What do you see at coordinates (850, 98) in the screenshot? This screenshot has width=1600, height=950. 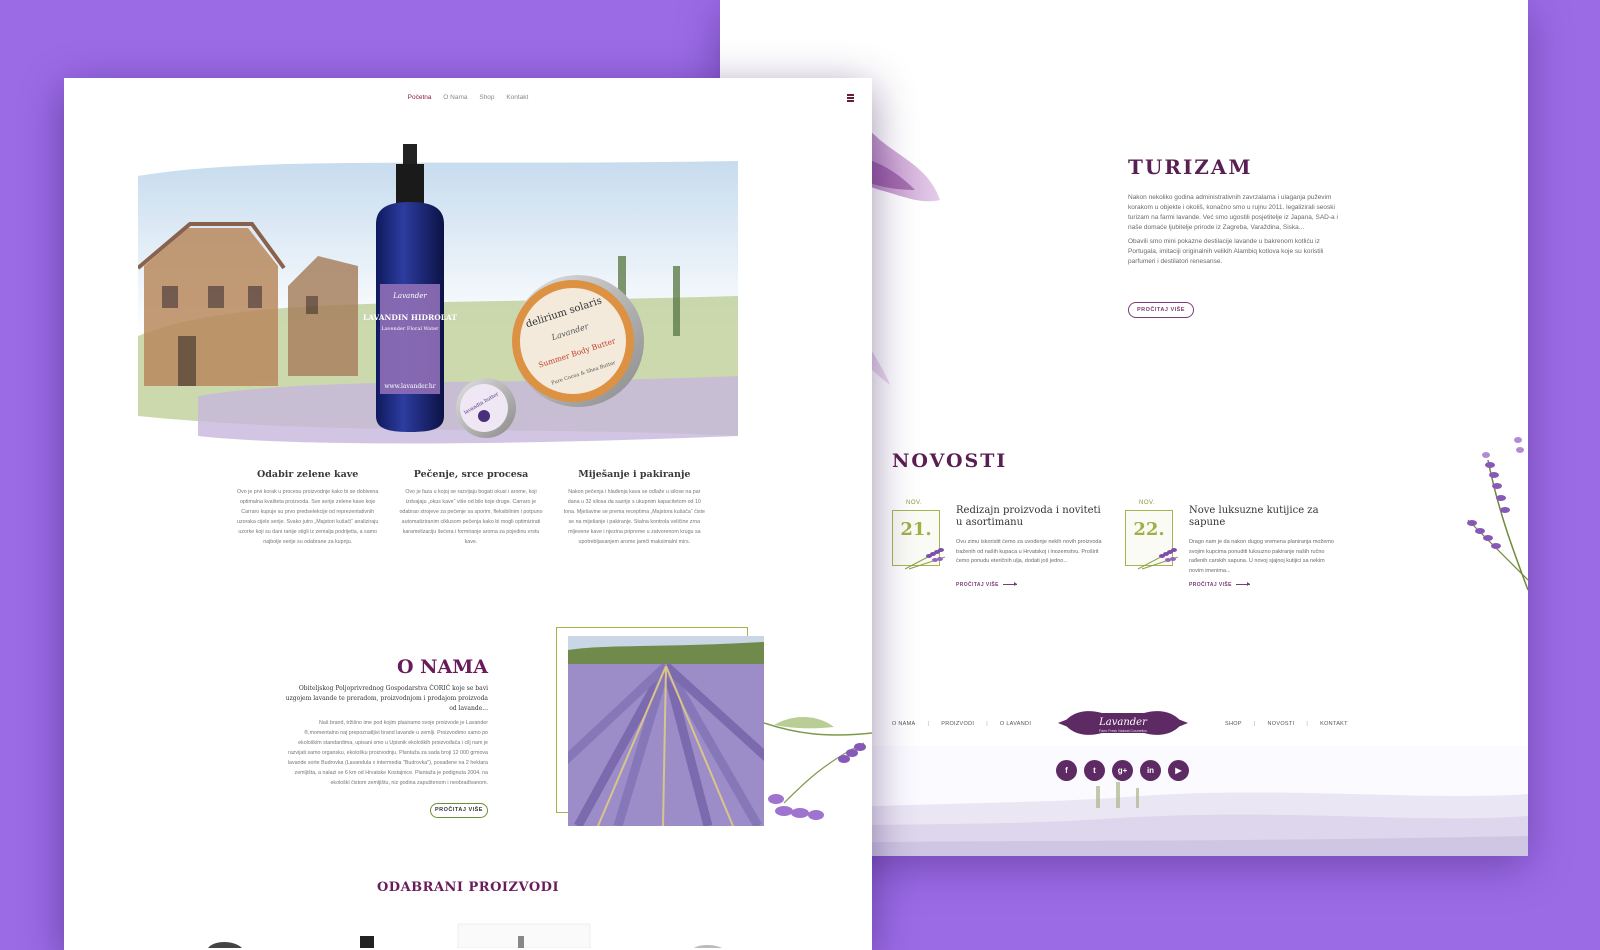 I see `menu-icon` at bounding box center [850, 98].